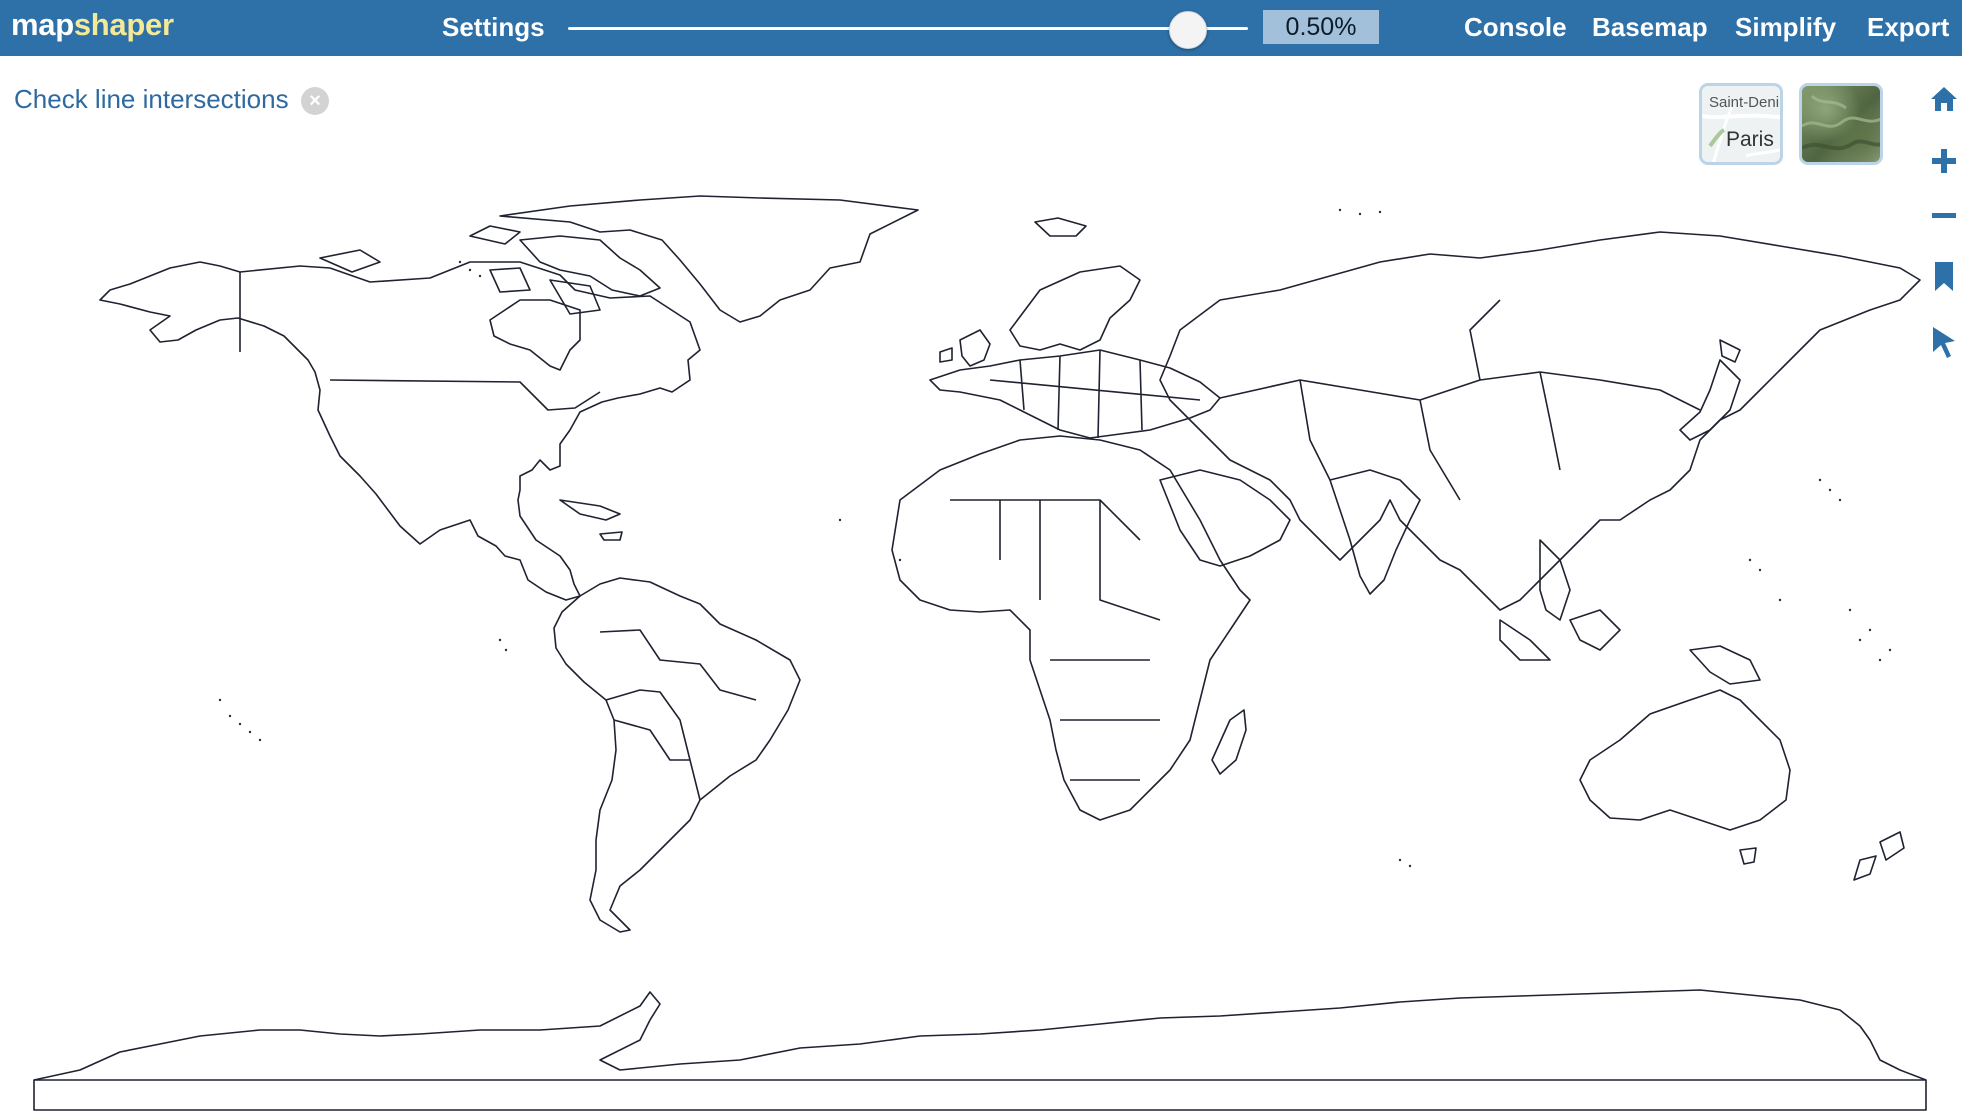 Image resolution: width=1962 pixels, height=1114 pixels. Describe the element at coordinates (1650, 27) in the screenshot. I see `basemap-button: Basemap` at that location.